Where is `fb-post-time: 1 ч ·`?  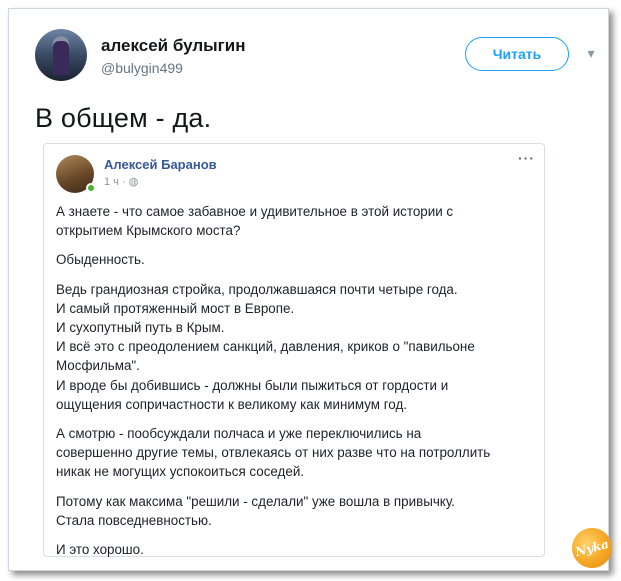 fb-post-time: 1 ч · is located at coordinates (116, 182).